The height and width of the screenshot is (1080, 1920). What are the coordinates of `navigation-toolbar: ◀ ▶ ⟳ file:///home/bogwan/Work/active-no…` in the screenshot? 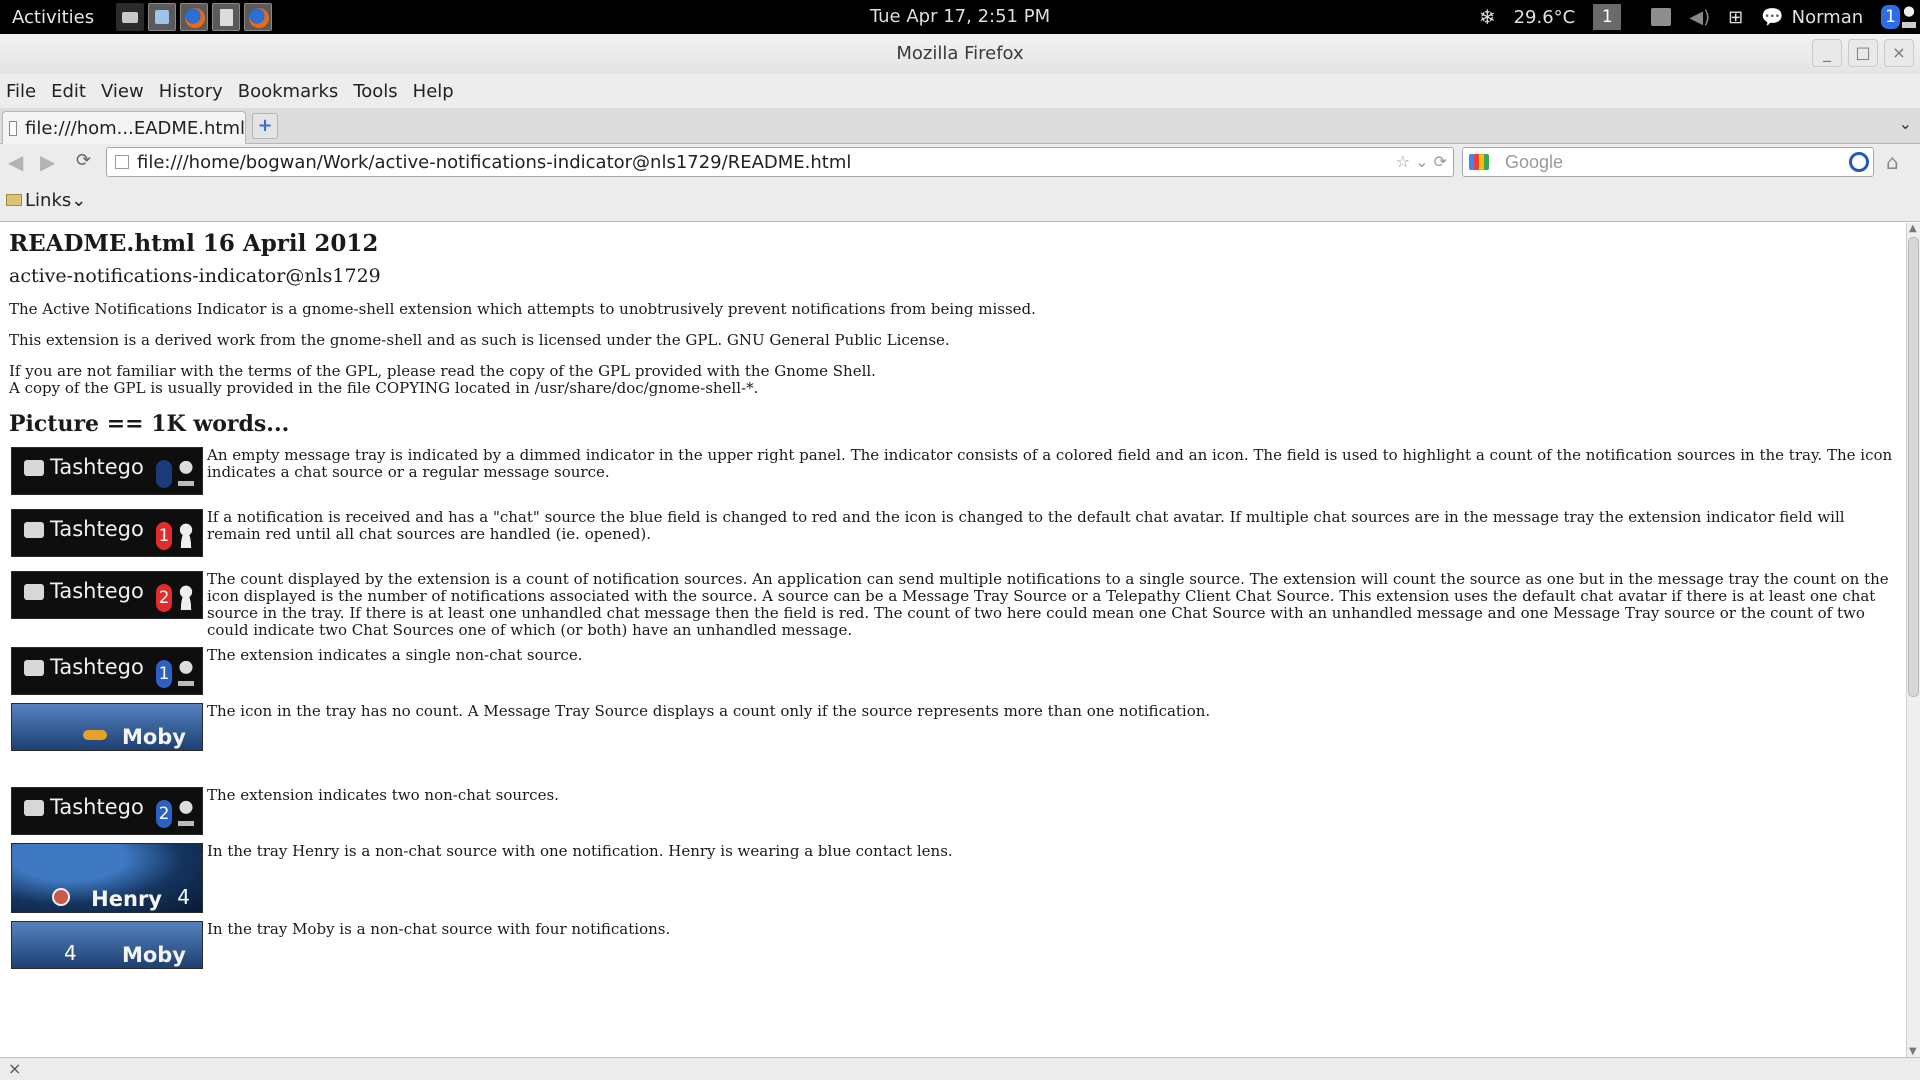 It's located at (960, 162).